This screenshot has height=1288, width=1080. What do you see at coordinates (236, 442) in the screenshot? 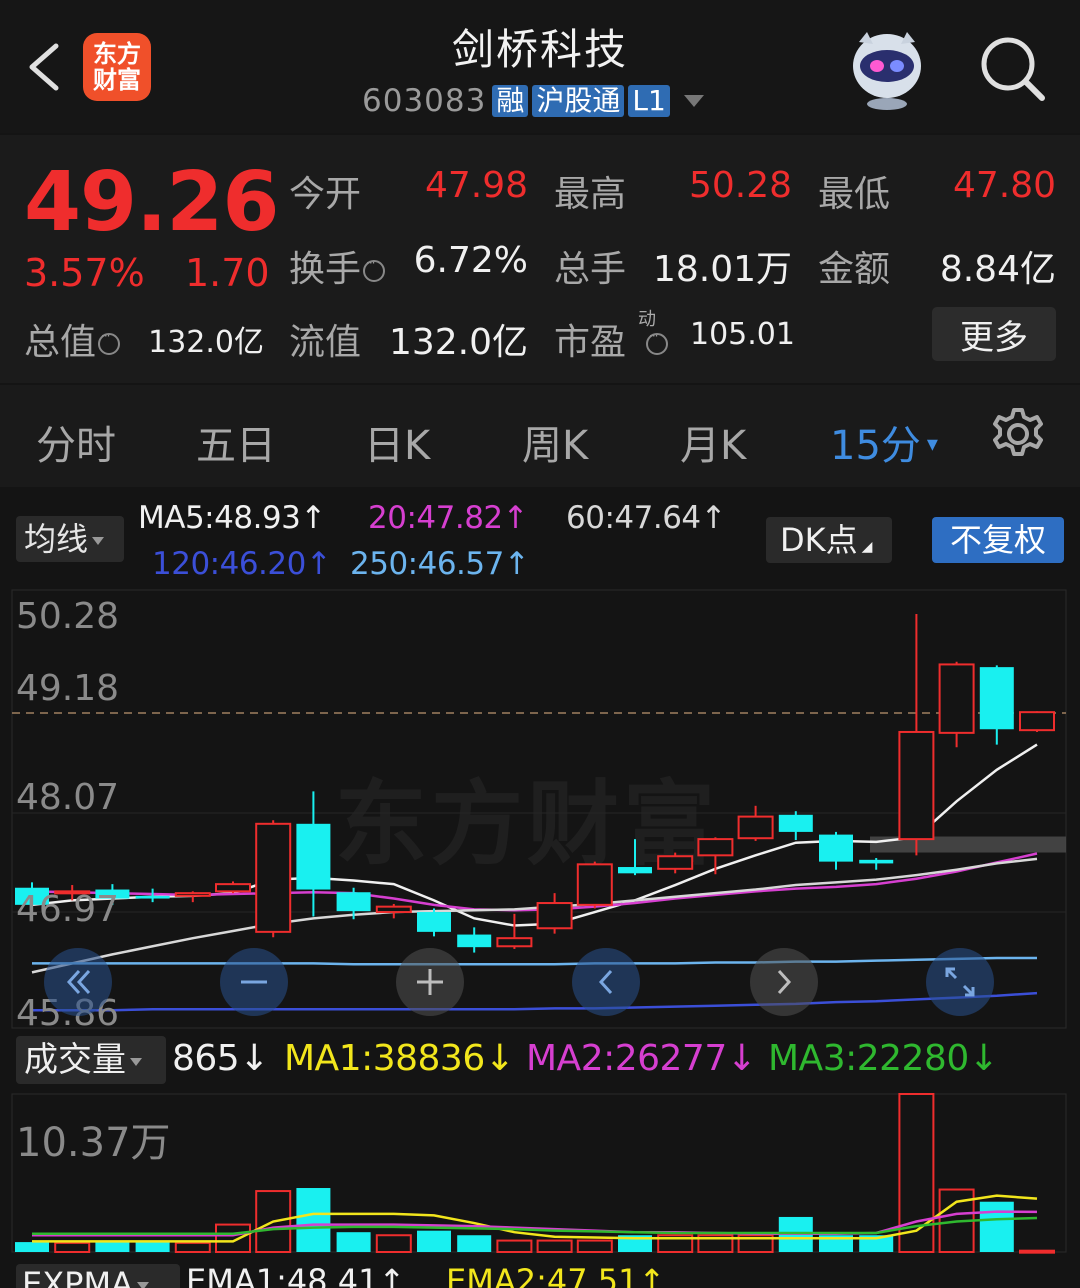
I see `tab-five-day: 五日` at bounding box center [236, 442].